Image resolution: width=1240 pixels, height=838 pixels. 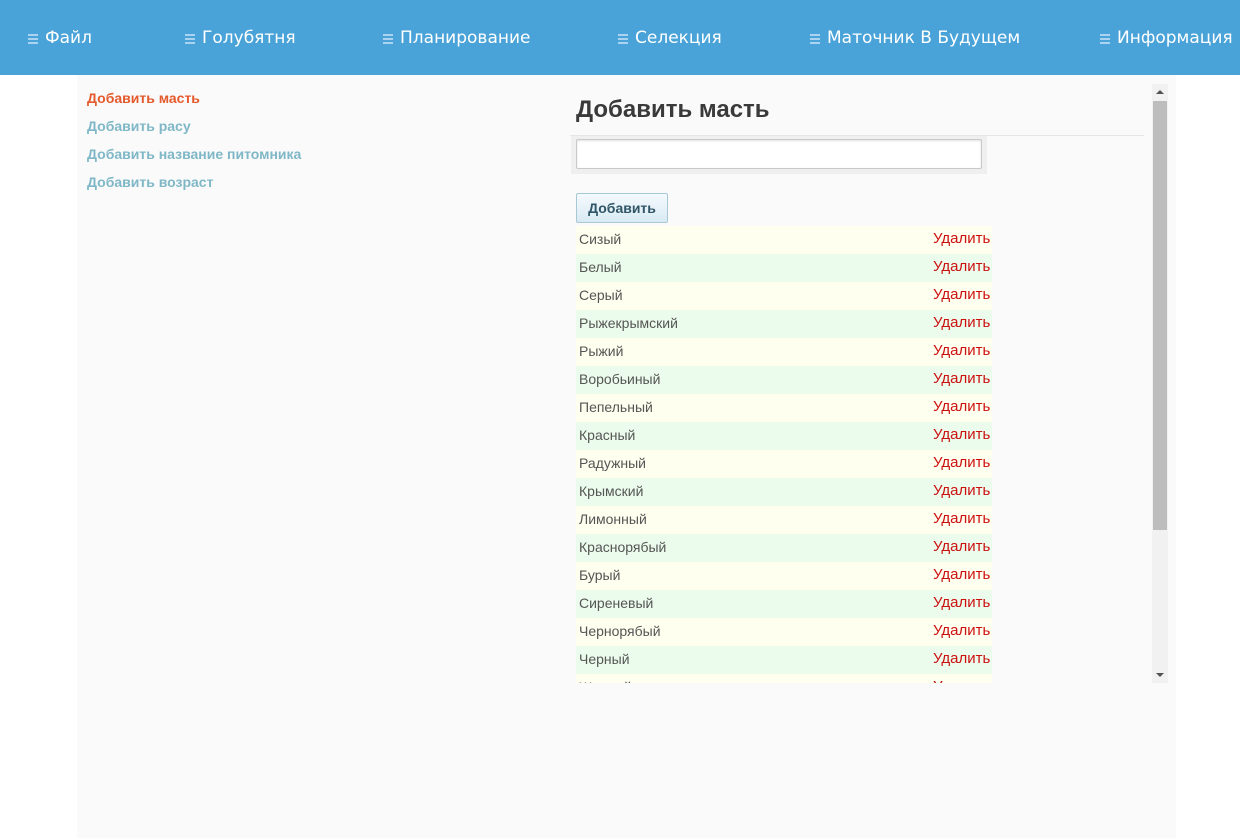 What do you see at coordinates (784, 520) in the screenshot?
I see `list-item: Лимонный Удалить` at bounding box center [784, 520].